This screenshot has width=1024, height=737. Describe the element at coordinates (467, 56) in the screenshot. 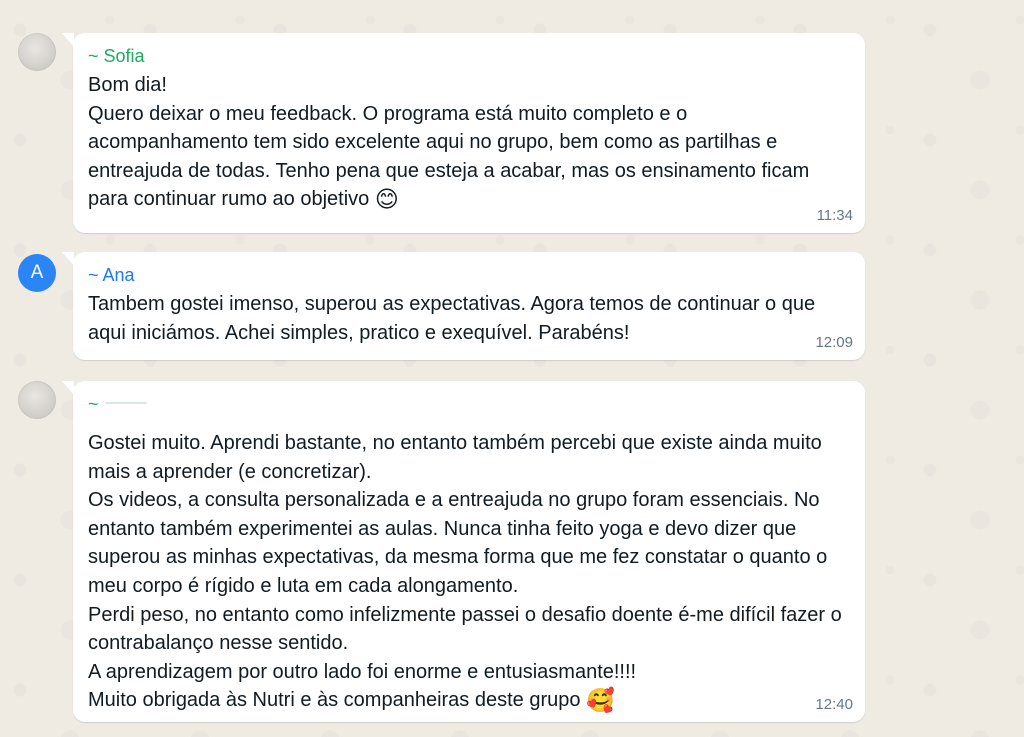

I see `sender-name: ~ Sofia` at that location.